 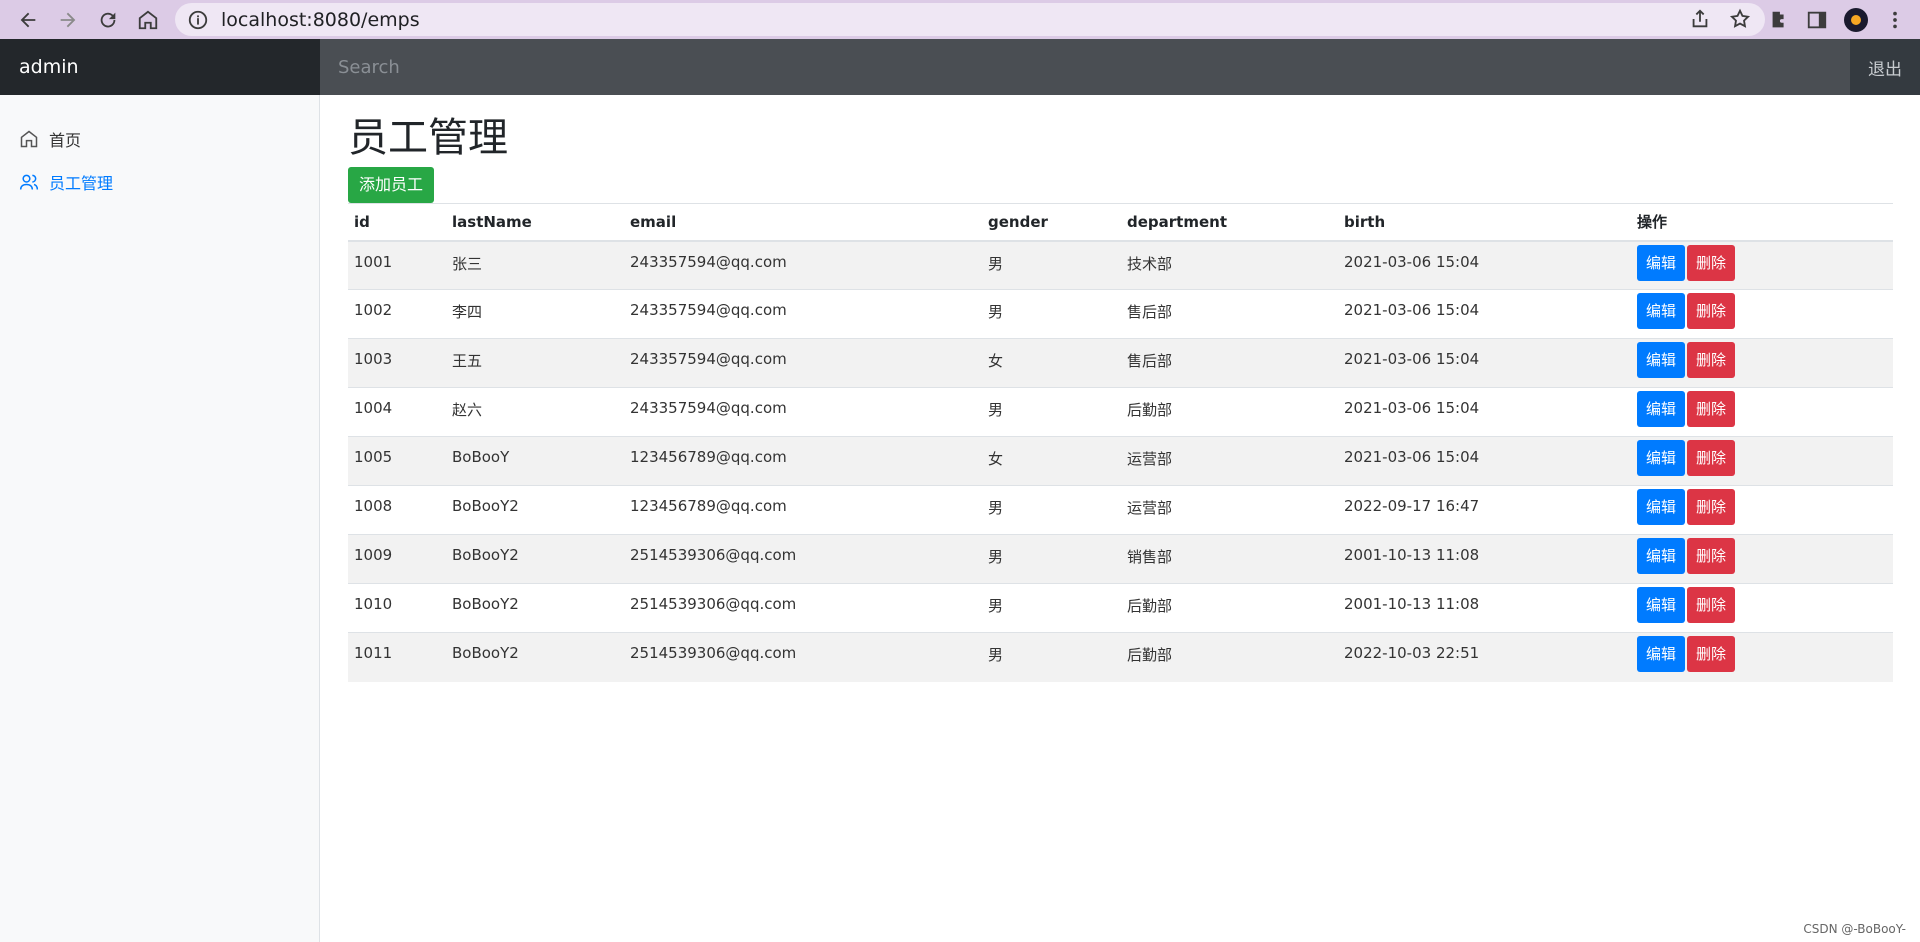 What do you see at coordinates (397, 222) in the screenshot?
I see `column-header-id: id` at bounding box center [397, 222].